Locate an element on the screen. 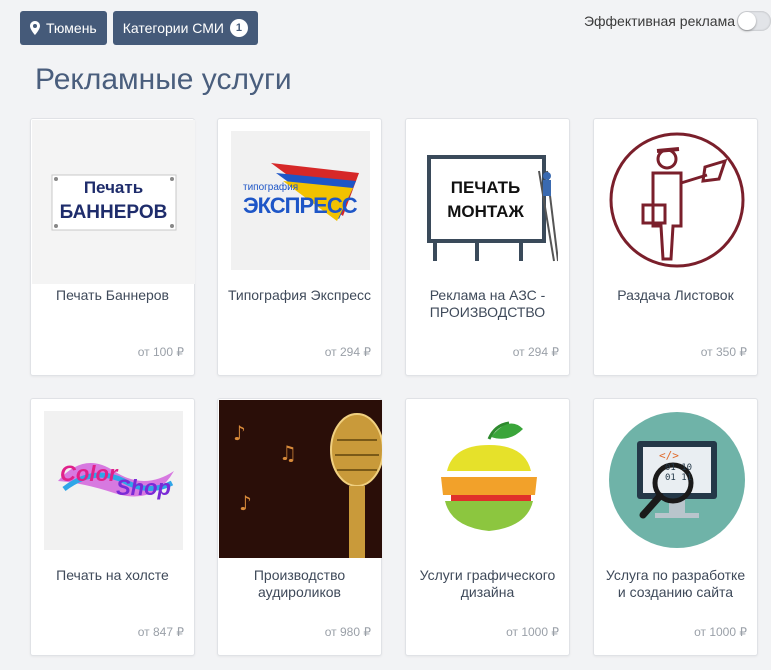 This screenshot has width=771, height=670. graphic-design-image is located at coordinates (488, 480).